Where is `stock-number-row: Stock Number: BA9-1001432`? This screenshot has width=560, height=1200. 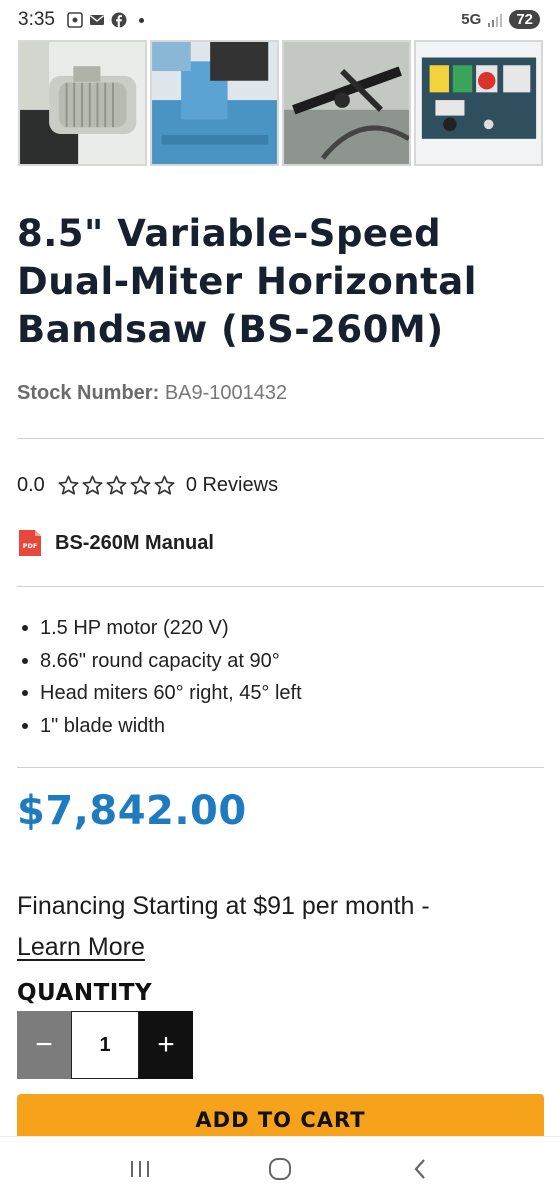 stock-number-row: Stock Number: BA9-1001432 is located at coordinates (152, 393).